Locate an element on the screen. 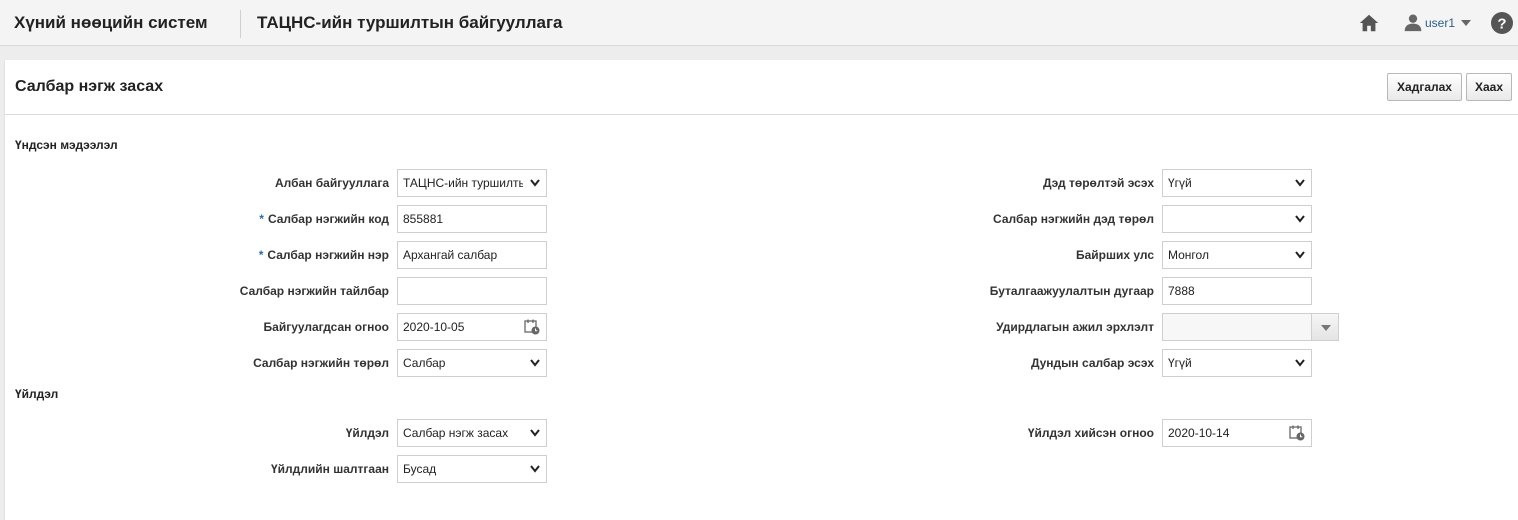  mgmt-position-input is located at coordinates (1237, 327).